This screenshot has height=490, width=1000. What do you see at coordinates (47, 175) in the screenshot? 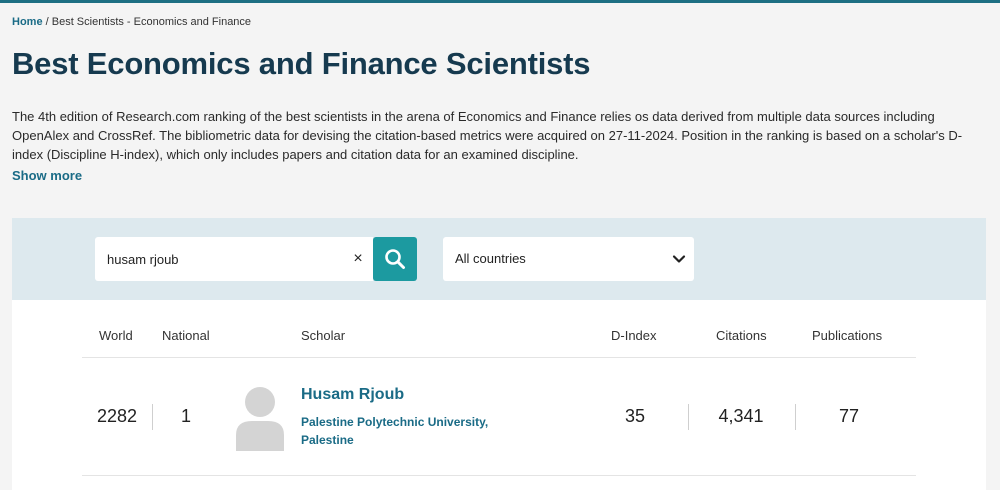
I see `show-more-link: Show more` at bounding box center [47, 175].